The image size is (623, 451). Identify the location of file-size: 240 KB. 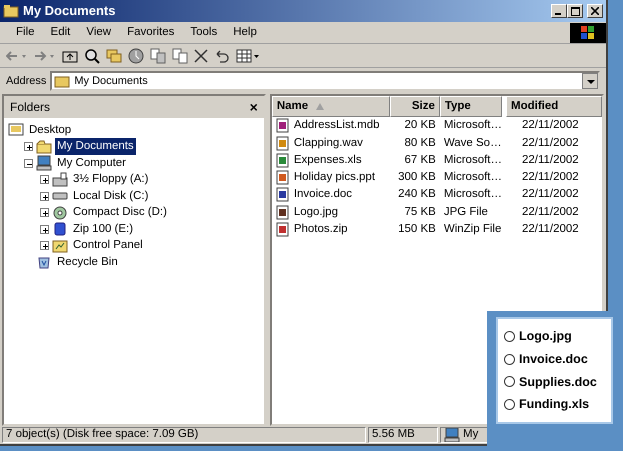
(417, 194).